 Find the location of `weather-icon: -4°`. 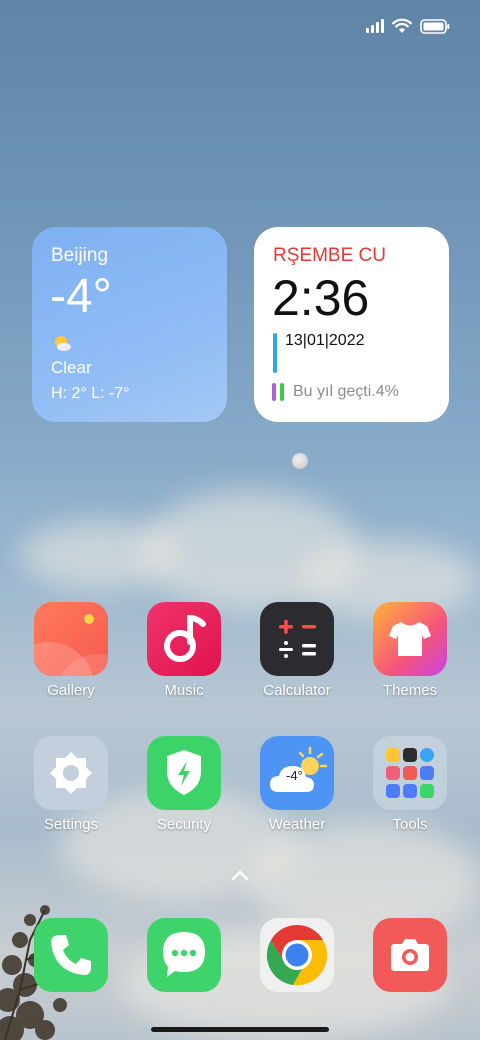

weather-icon: -4° is located at coordinates (297, 773).